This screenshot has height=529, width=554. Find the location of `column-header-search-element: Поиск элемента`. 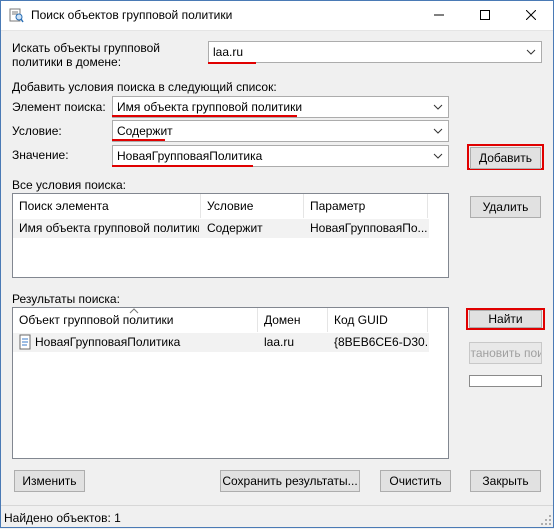

column-header-search-element: Поиск элемента is located at coordinates (107, 206).